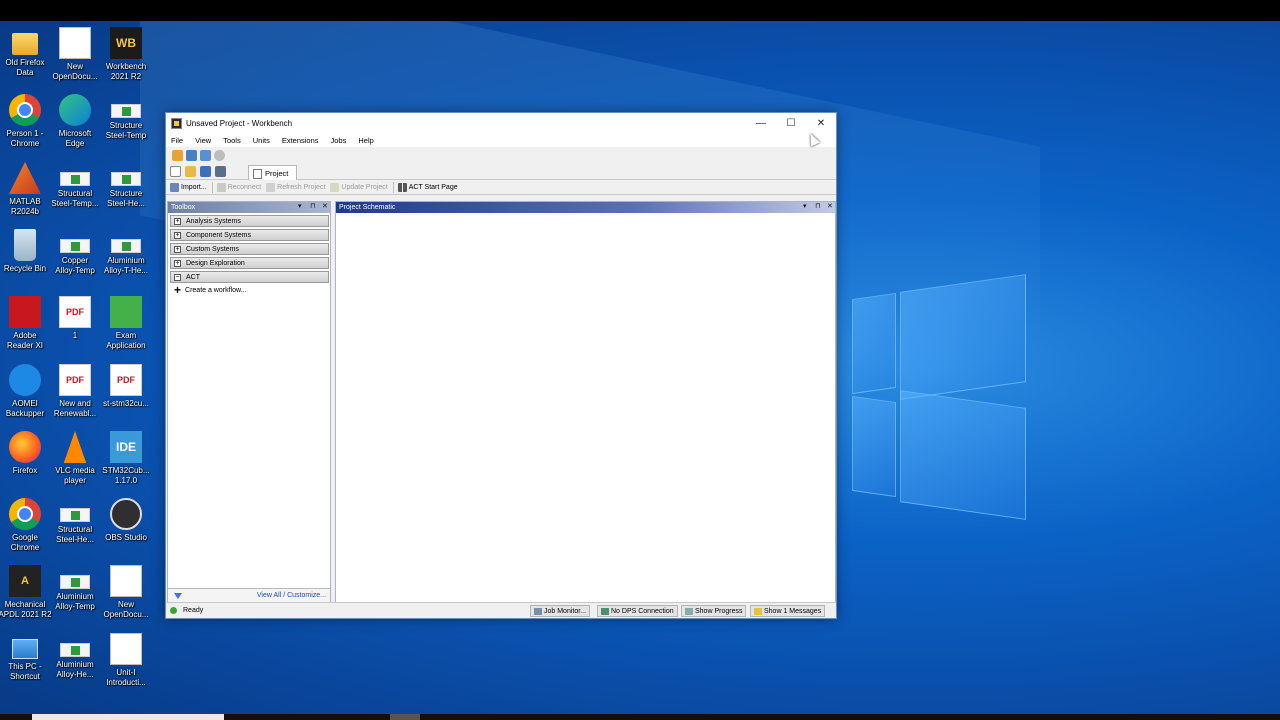 This screenshot has width=1280, height=720. Describe the element at coordinates (126, 458) in the screenshot. I see `desktop-icon-stm32cube-ide: IDE STM32Cub... 1.17.0` at that location.